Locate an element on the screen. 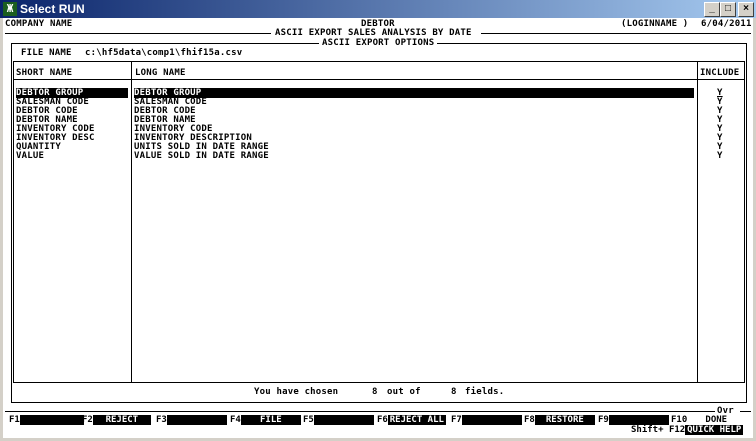  f7-action is located at coordinates (491, 420).